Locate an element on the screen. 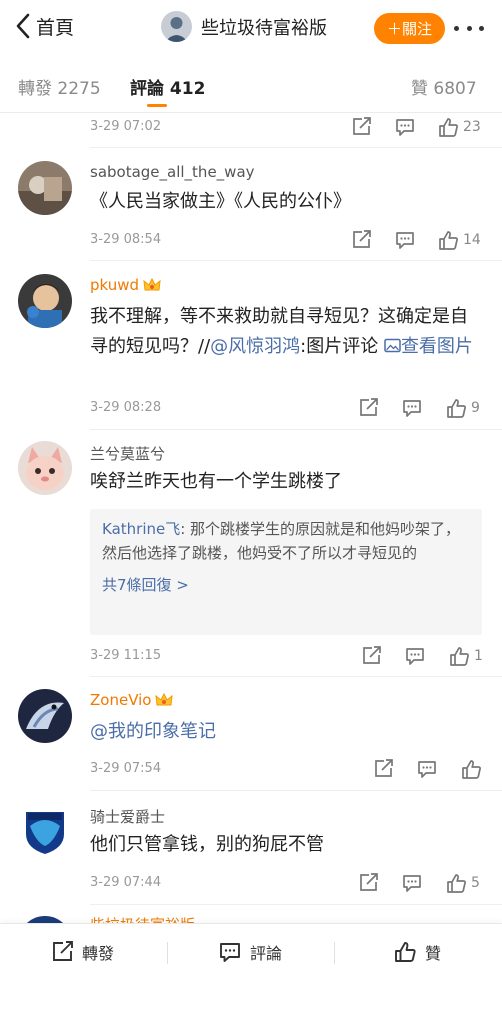 This screenshot has height=1024, width=502. comment-time: 3-29 11:15 is located at coordinates (126, 655).